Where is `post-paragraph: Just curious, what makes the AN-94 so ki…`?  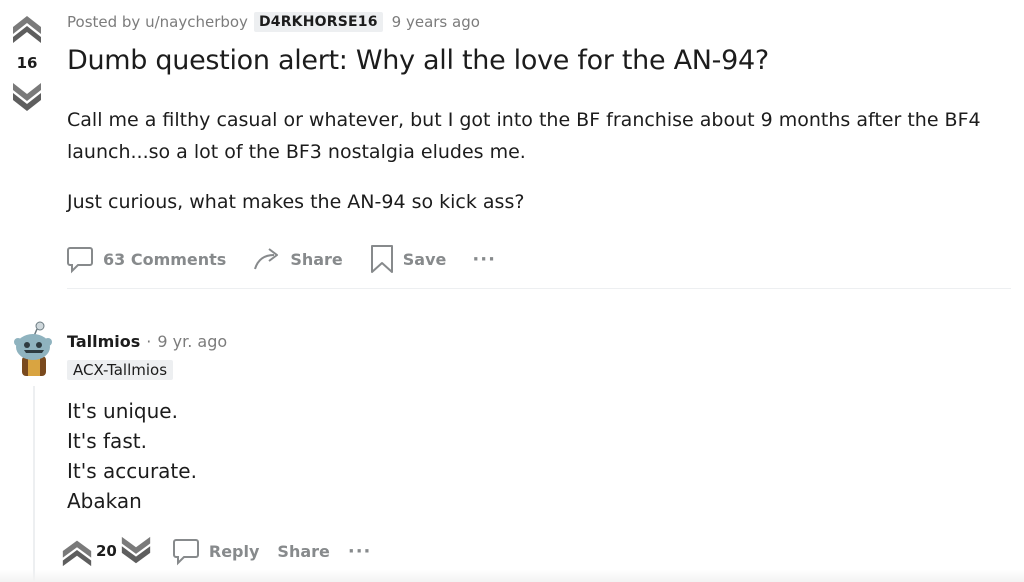
post-paragraph: Just curious, what makes the AN-94 so ki… is located at coordinates (296, 202).